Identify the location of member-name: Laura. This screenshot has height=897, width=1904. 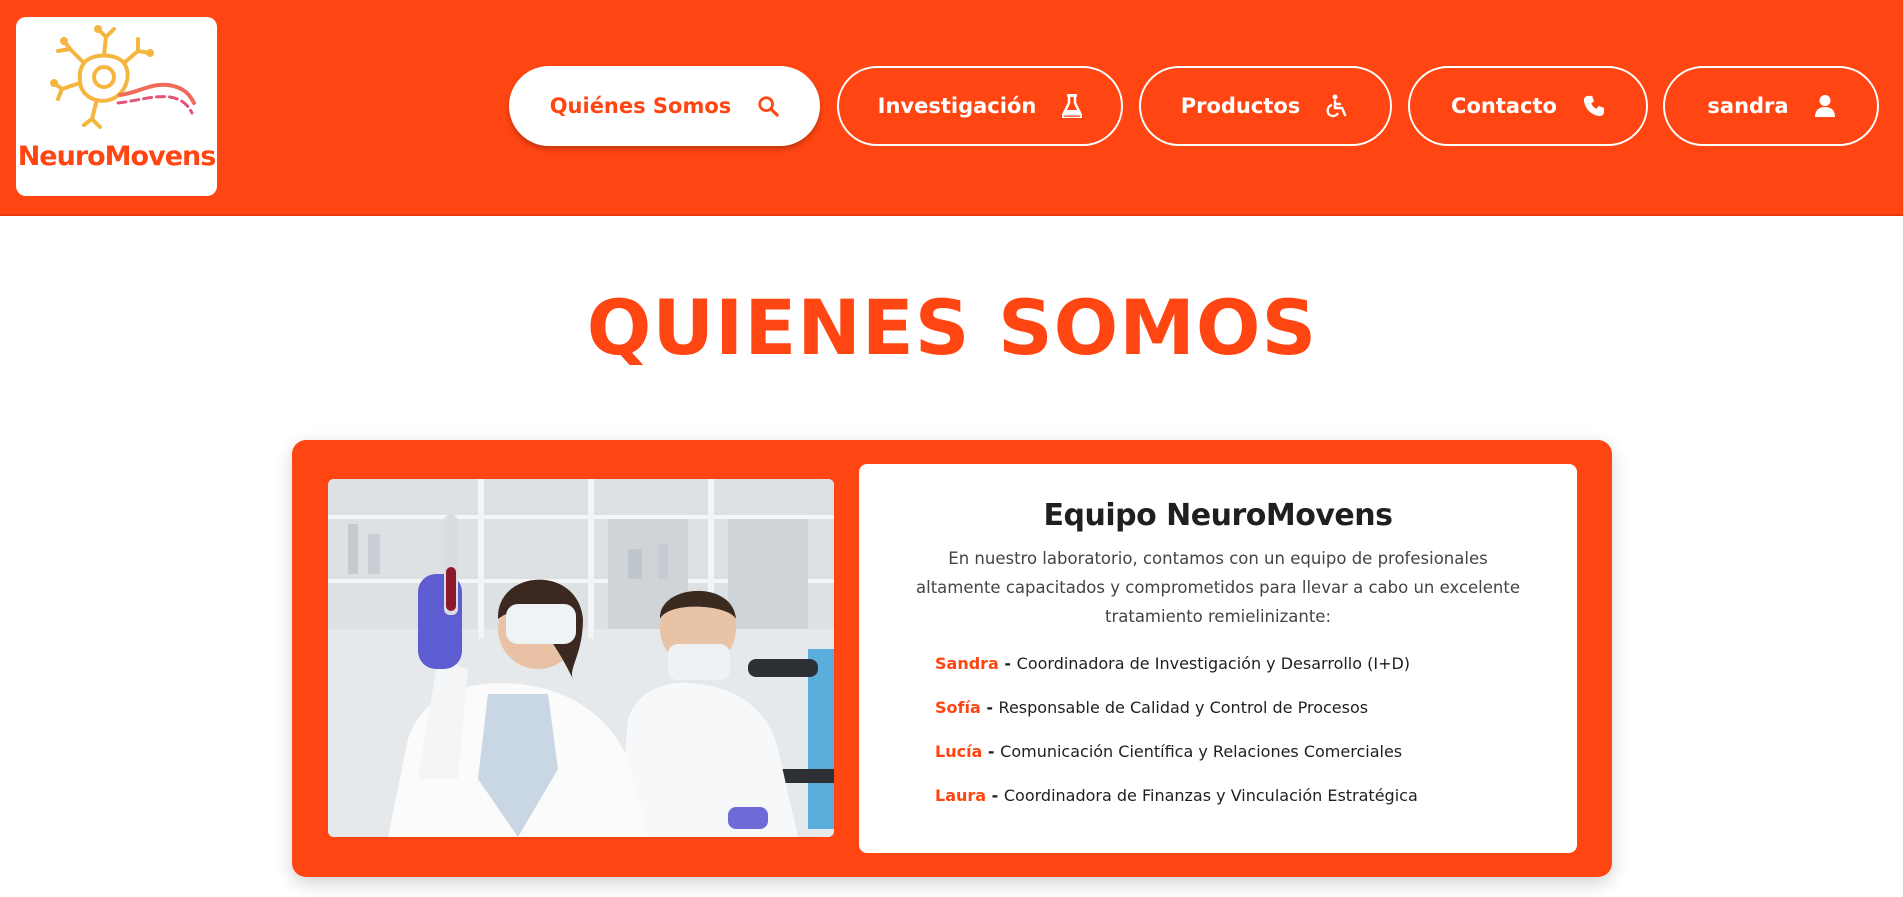
(961, 795).